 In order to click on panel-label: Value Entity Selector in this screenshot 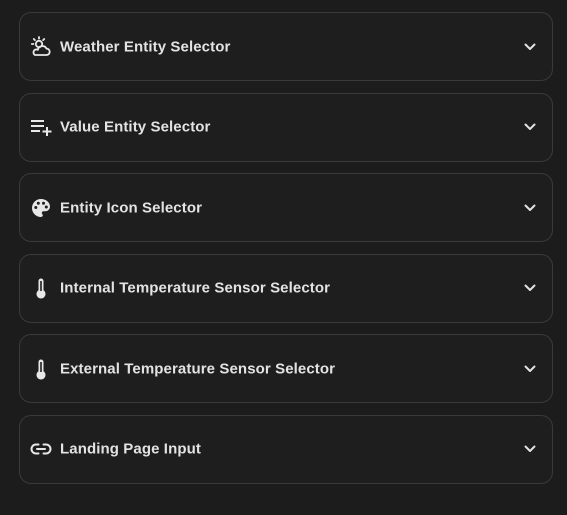, I will do `click(135, 127)`.